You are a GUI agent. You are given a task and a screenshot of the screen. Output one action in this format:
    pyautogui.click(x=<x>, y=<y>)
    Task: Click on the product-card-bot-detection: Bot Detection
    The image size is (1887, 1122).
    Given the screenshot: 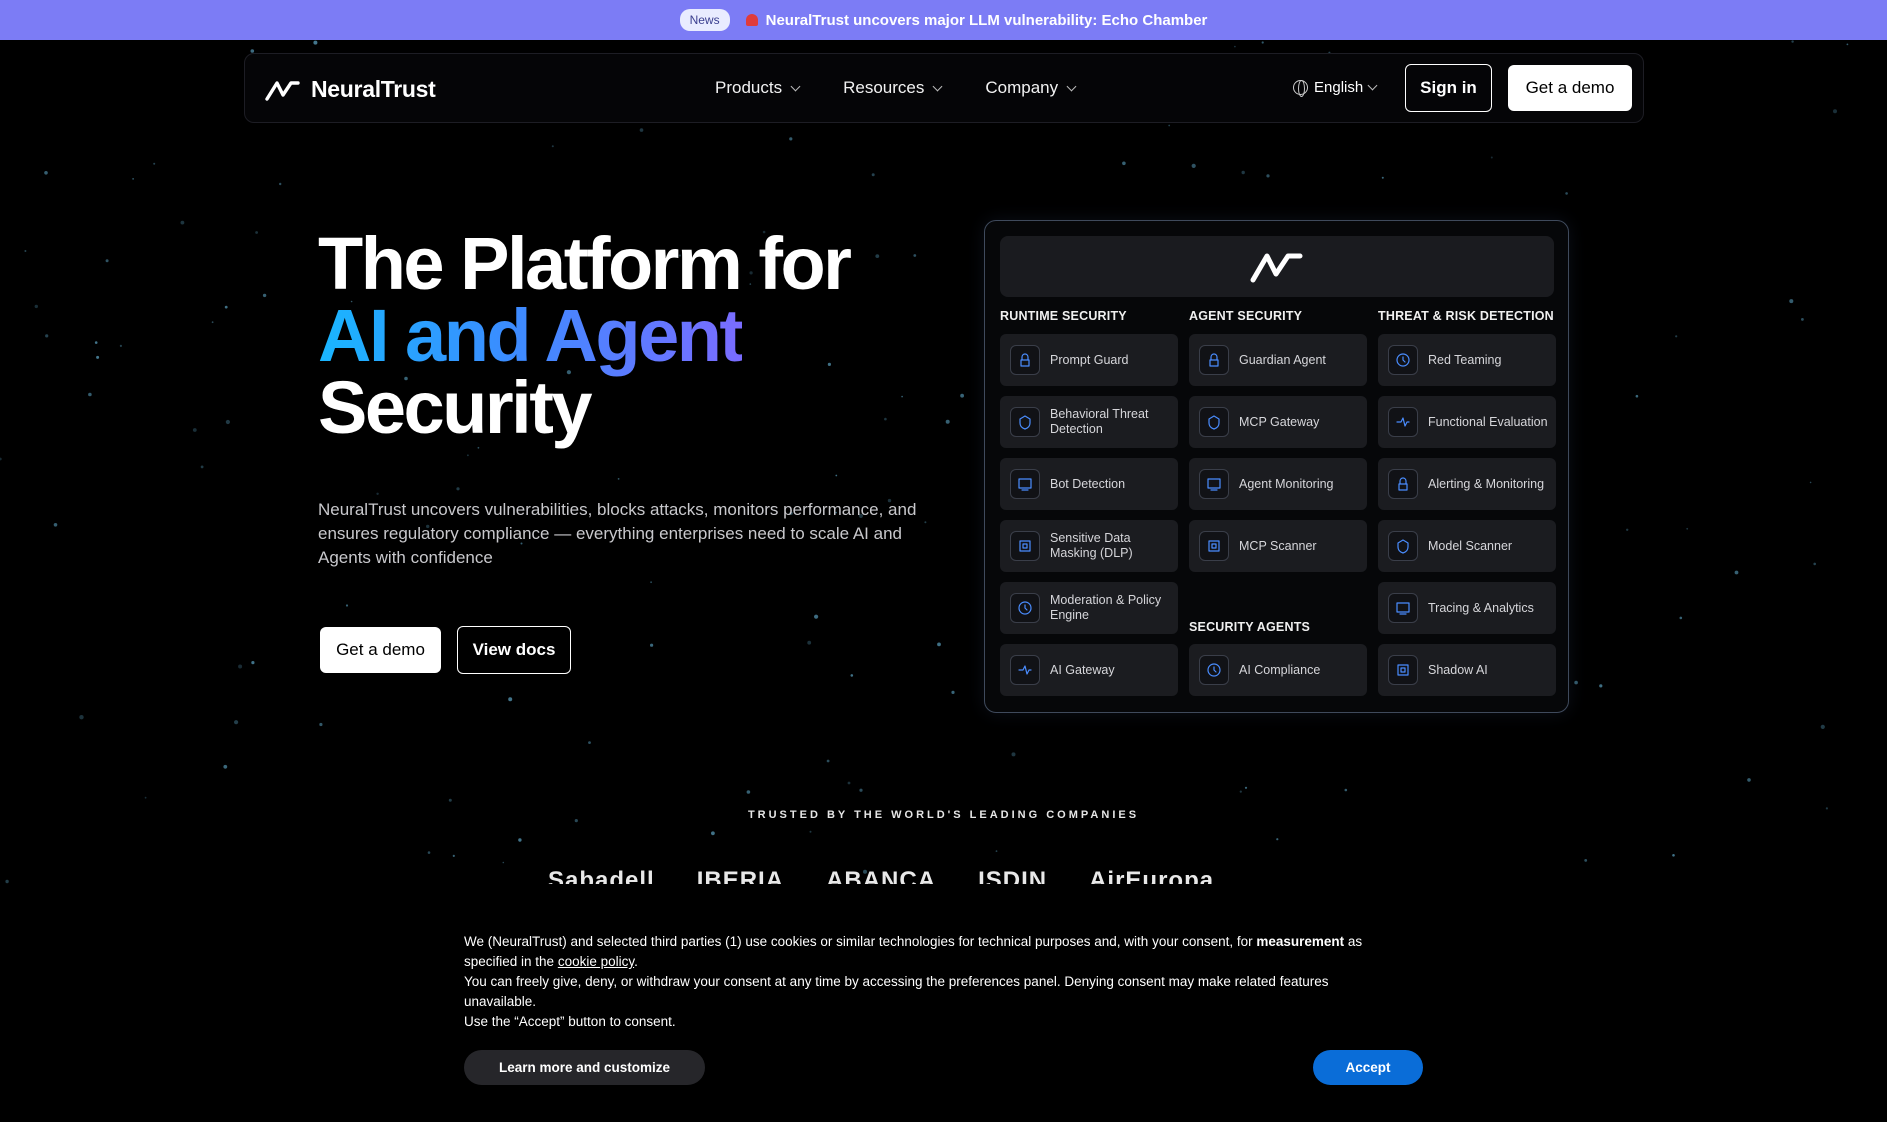 What is the action you would take?
    pyautogui.click(x=1089, y=484)
    